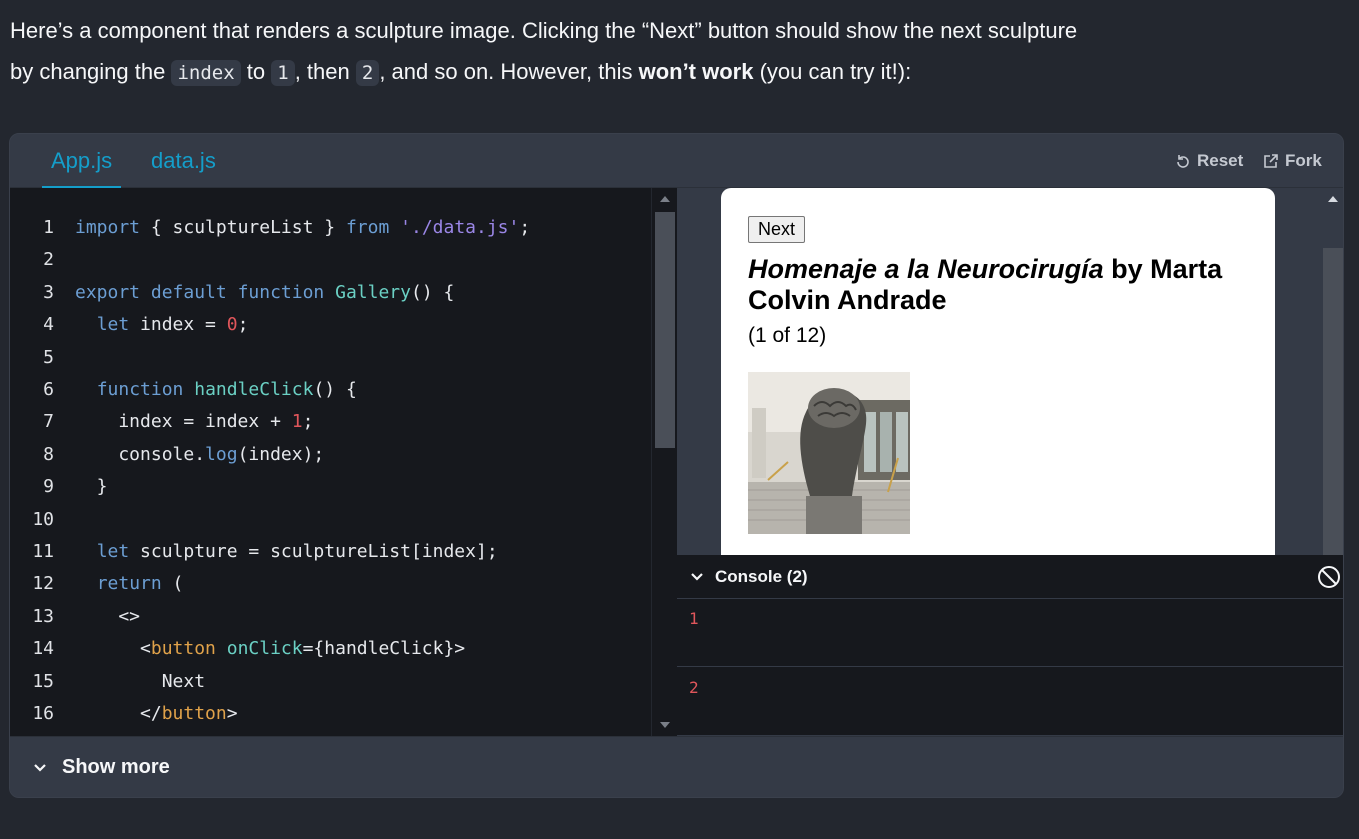 The height and width of the screenshot is (839, 1359). Describe the element at coordinates (926, 269) in the screenshot. I see `sculpture-name: Homenaje a la Neurocirugía` at that location.